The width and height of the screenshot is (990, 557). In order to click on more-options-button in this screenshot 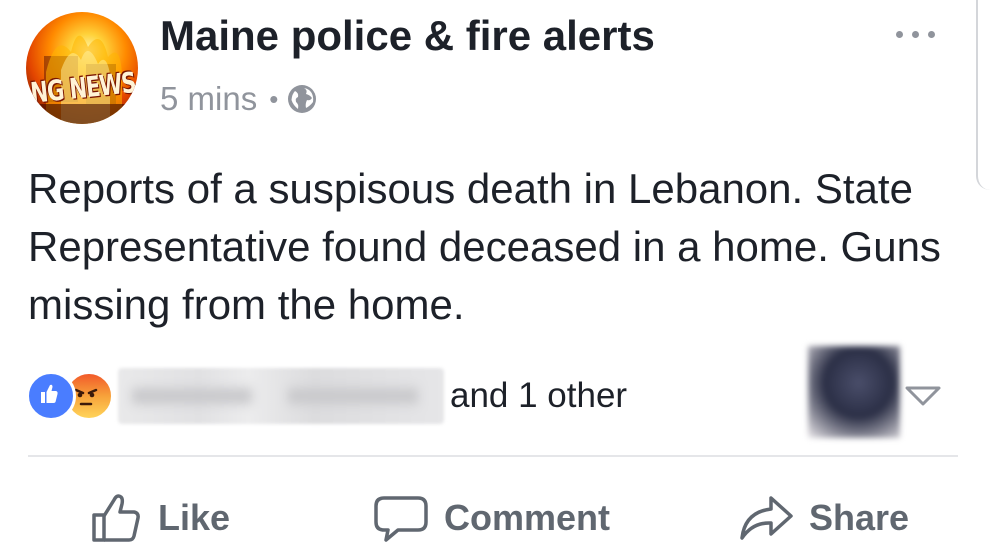, I will do `click(915, 34)`.